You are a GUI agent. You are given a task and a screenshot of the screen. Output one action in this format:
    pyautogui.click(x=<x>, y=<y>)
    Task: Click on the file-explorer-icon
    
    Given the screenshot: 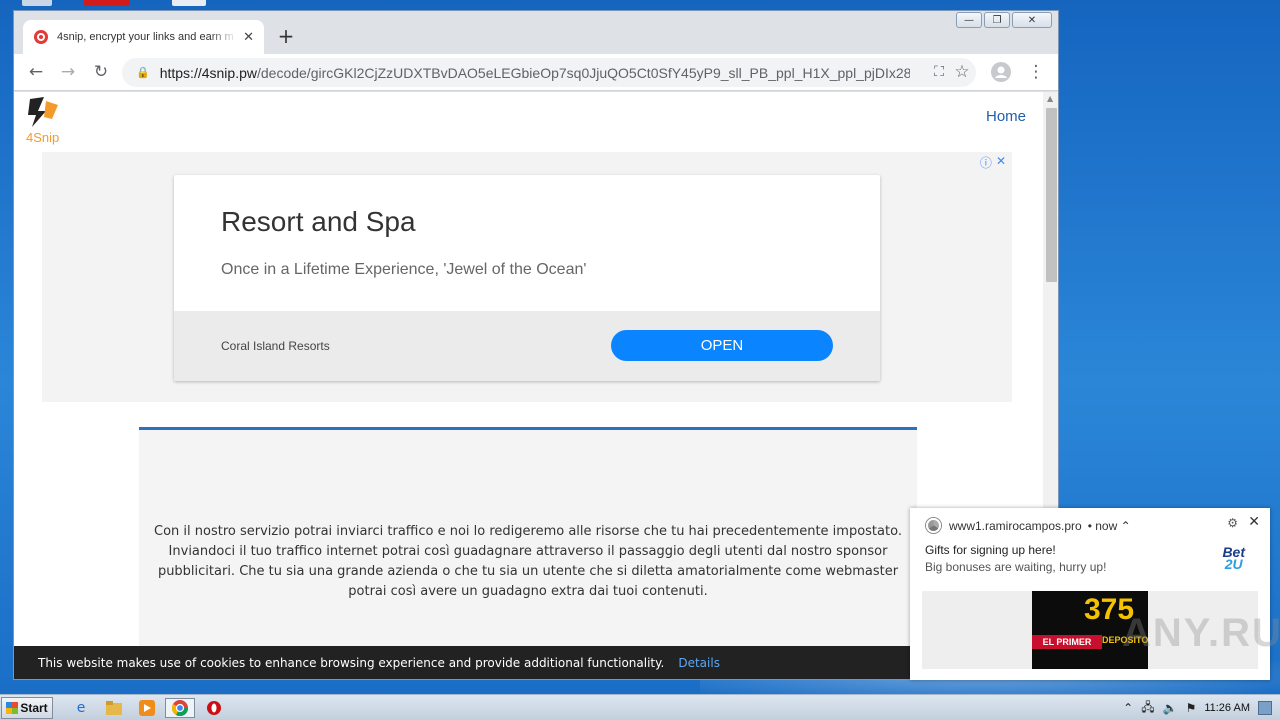 What is the action you would take?
    pyautogui.click(x=114, y=708)
    